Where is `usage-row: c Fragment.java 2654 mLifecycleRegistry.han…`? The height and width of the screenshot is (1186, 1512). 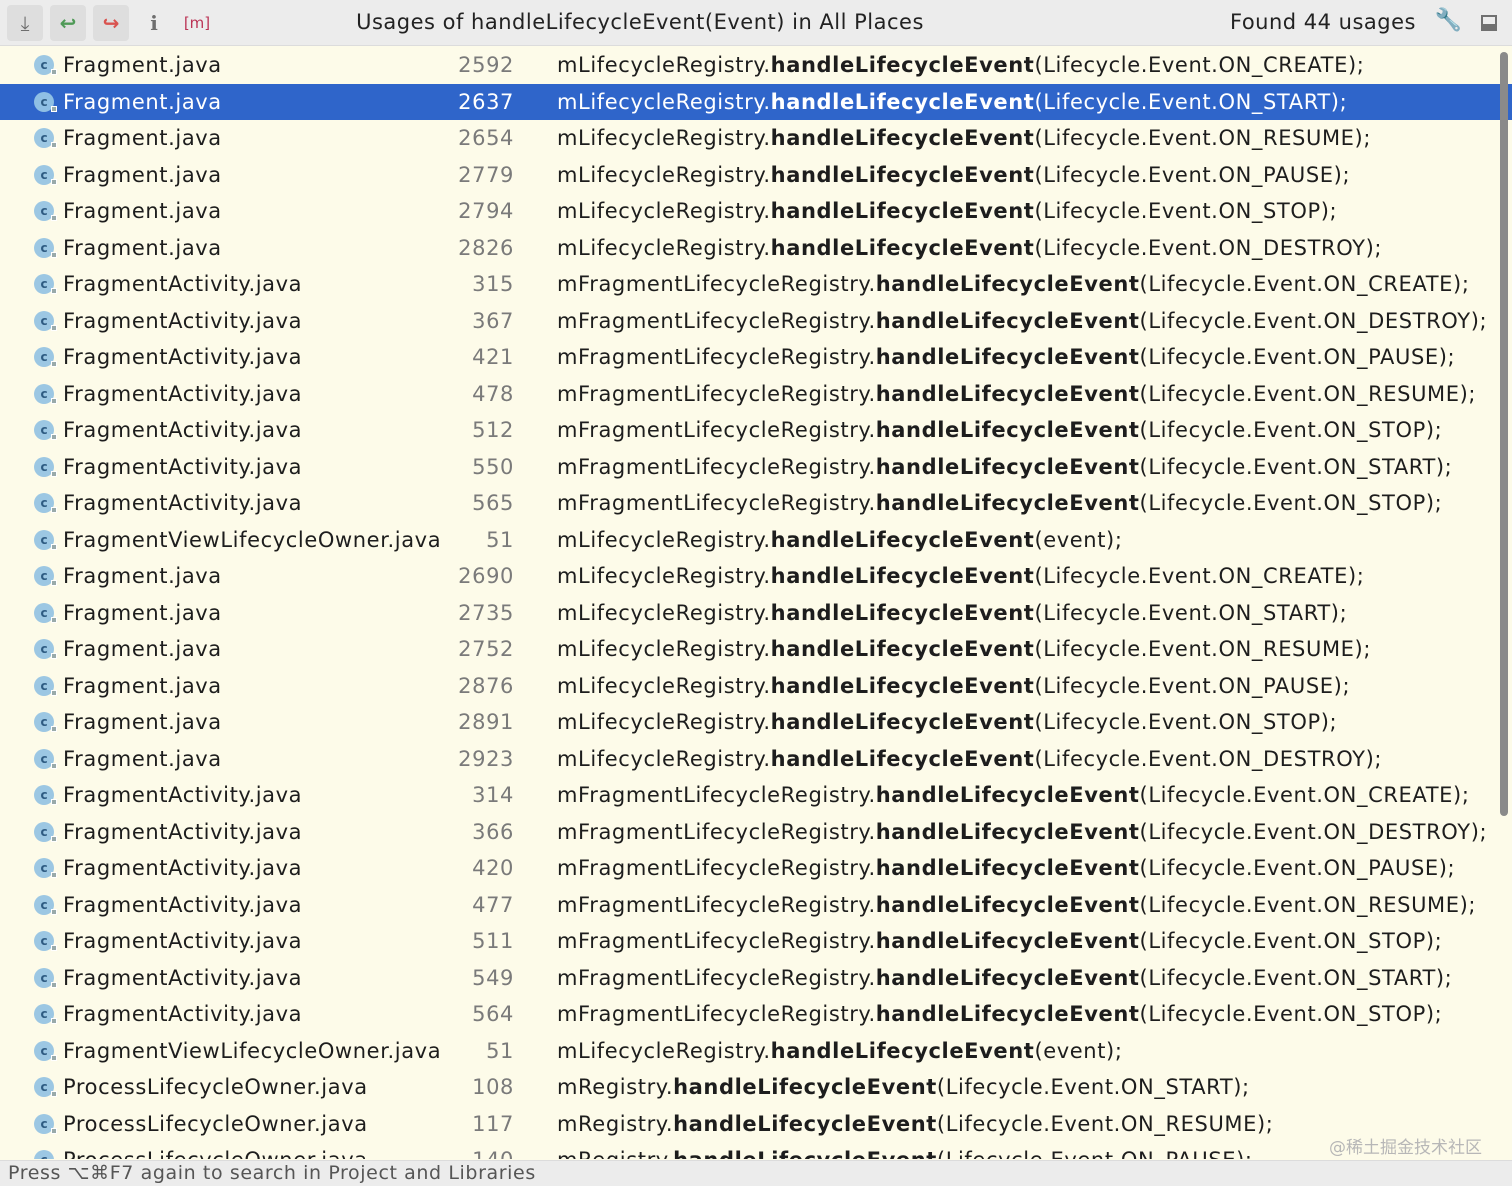
usage-row: c Fragment.java 2654 mLifecycleRegistry.han… is located at coordinates (756, 138).